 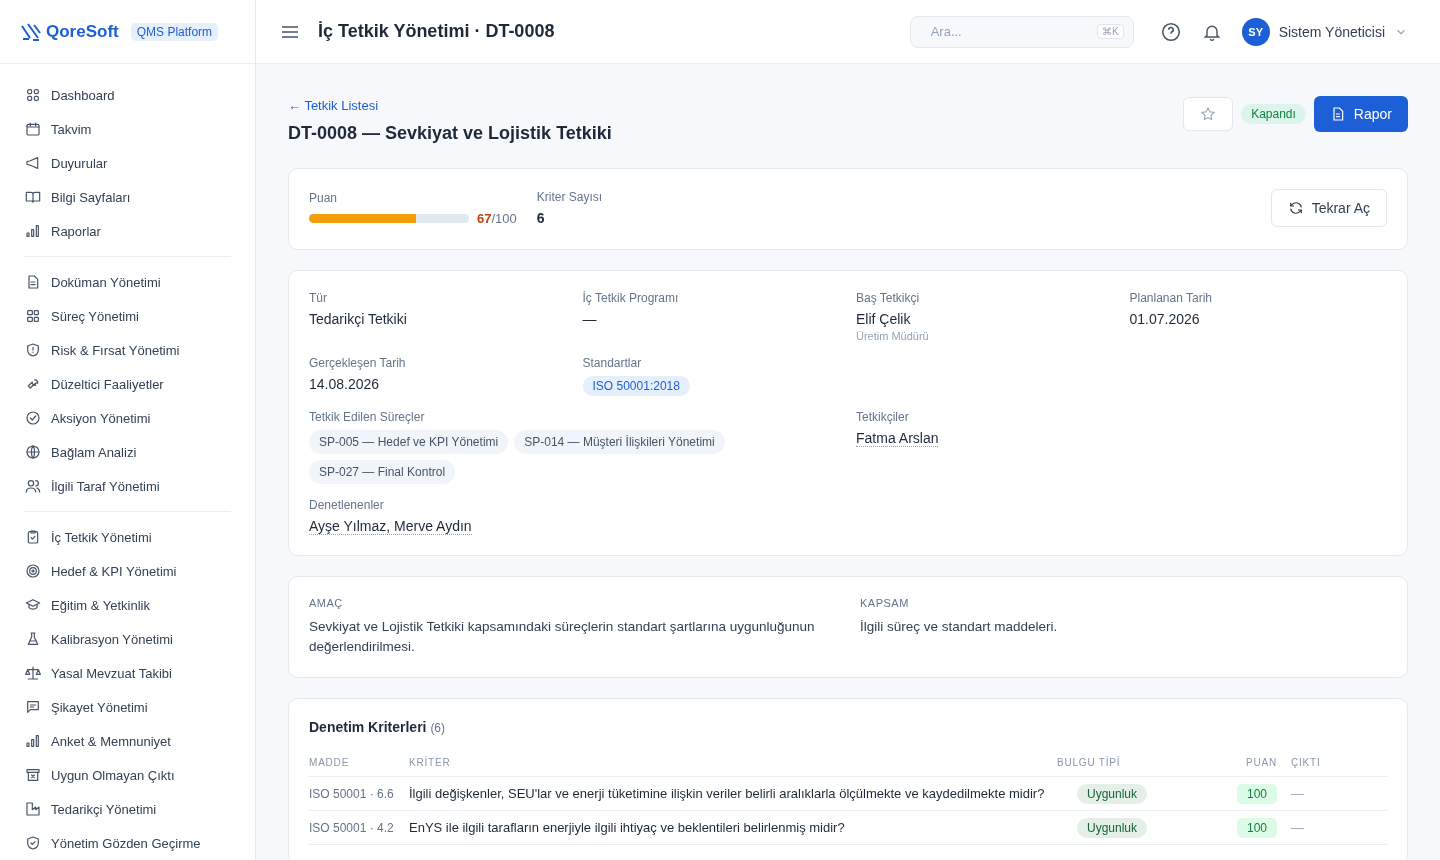 What do you see at coordinates (1295, 208) in the screenshot?
I see `refresh-icon` at bounding box center [1295, 208].